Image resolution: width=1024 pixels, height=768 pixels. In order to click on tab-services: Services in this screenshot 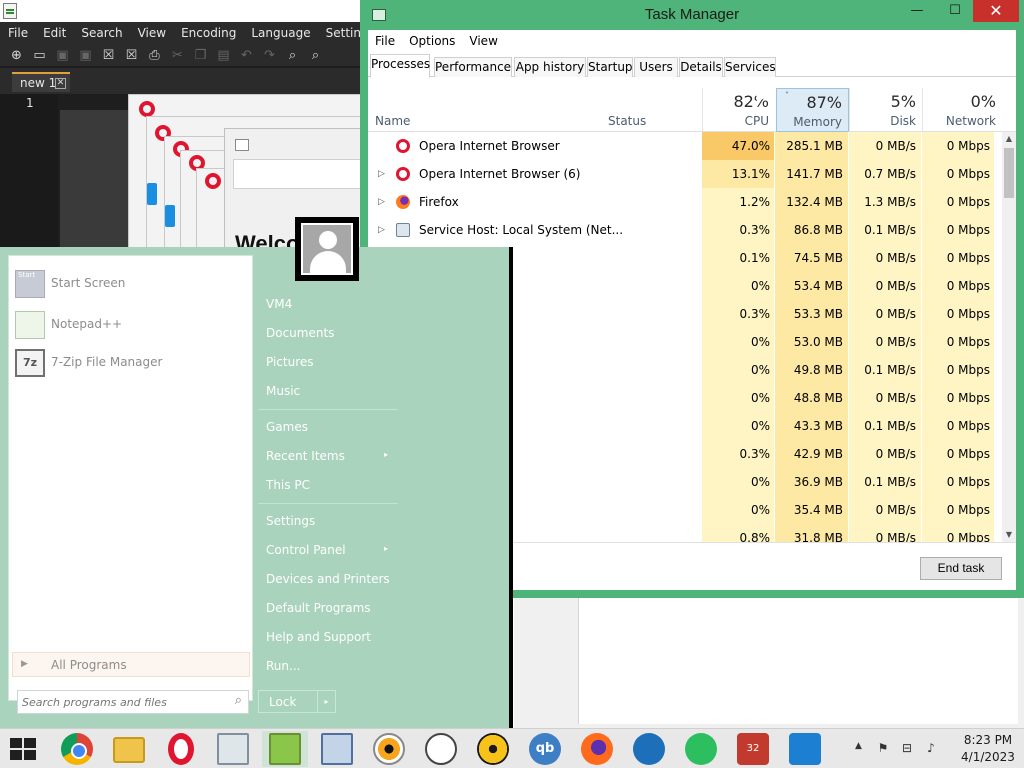, I will do `click(750, 67)`.